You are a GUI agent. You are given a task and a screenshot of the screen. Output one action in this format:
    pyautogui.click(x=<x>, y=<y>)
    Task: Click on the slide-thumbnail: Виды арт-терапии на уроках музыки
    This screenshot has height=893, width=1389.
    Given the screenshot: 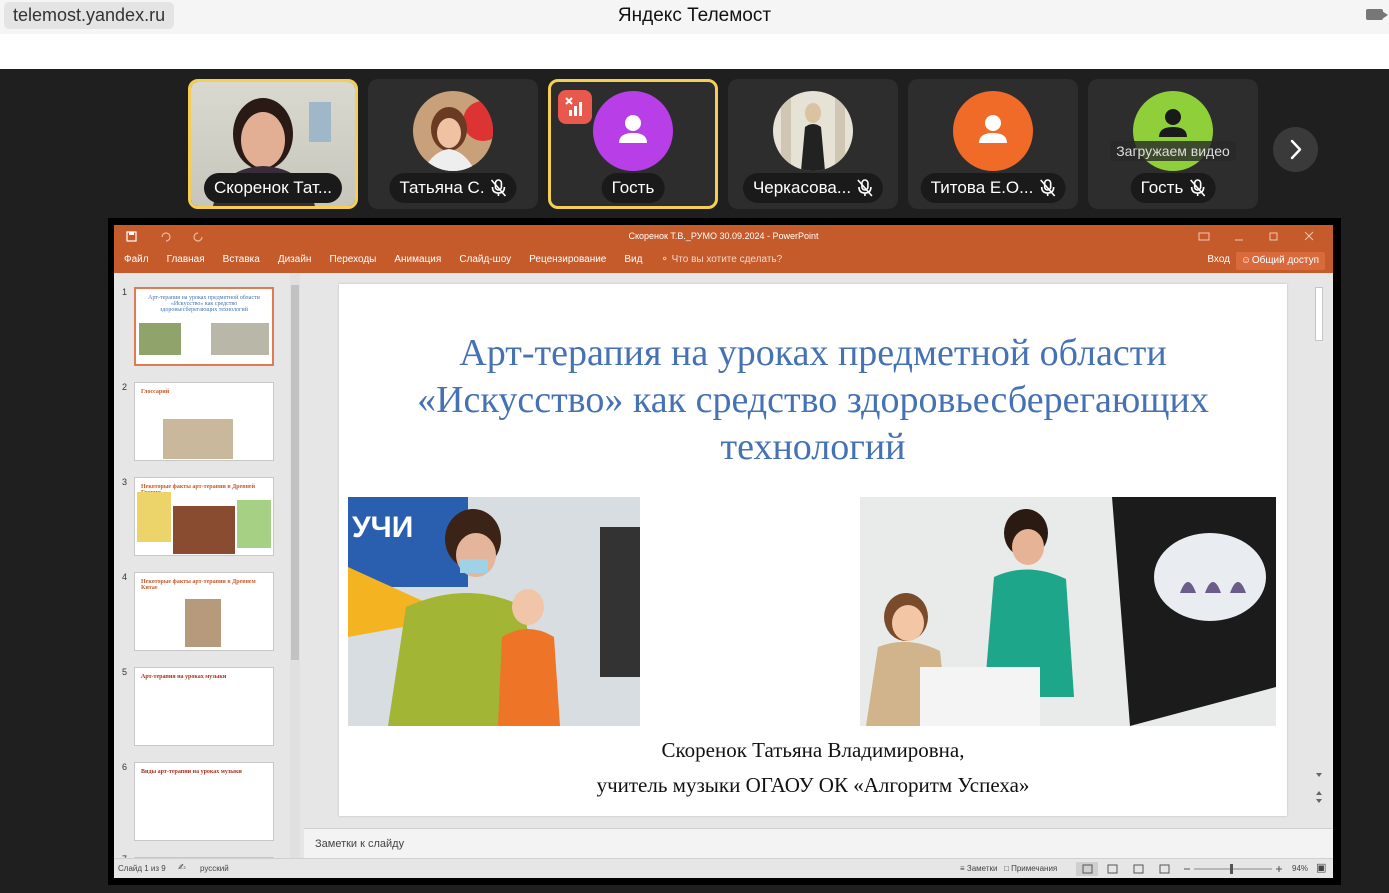 What is the action you would take?
    pyautogui.click(x=204, y=801)
    